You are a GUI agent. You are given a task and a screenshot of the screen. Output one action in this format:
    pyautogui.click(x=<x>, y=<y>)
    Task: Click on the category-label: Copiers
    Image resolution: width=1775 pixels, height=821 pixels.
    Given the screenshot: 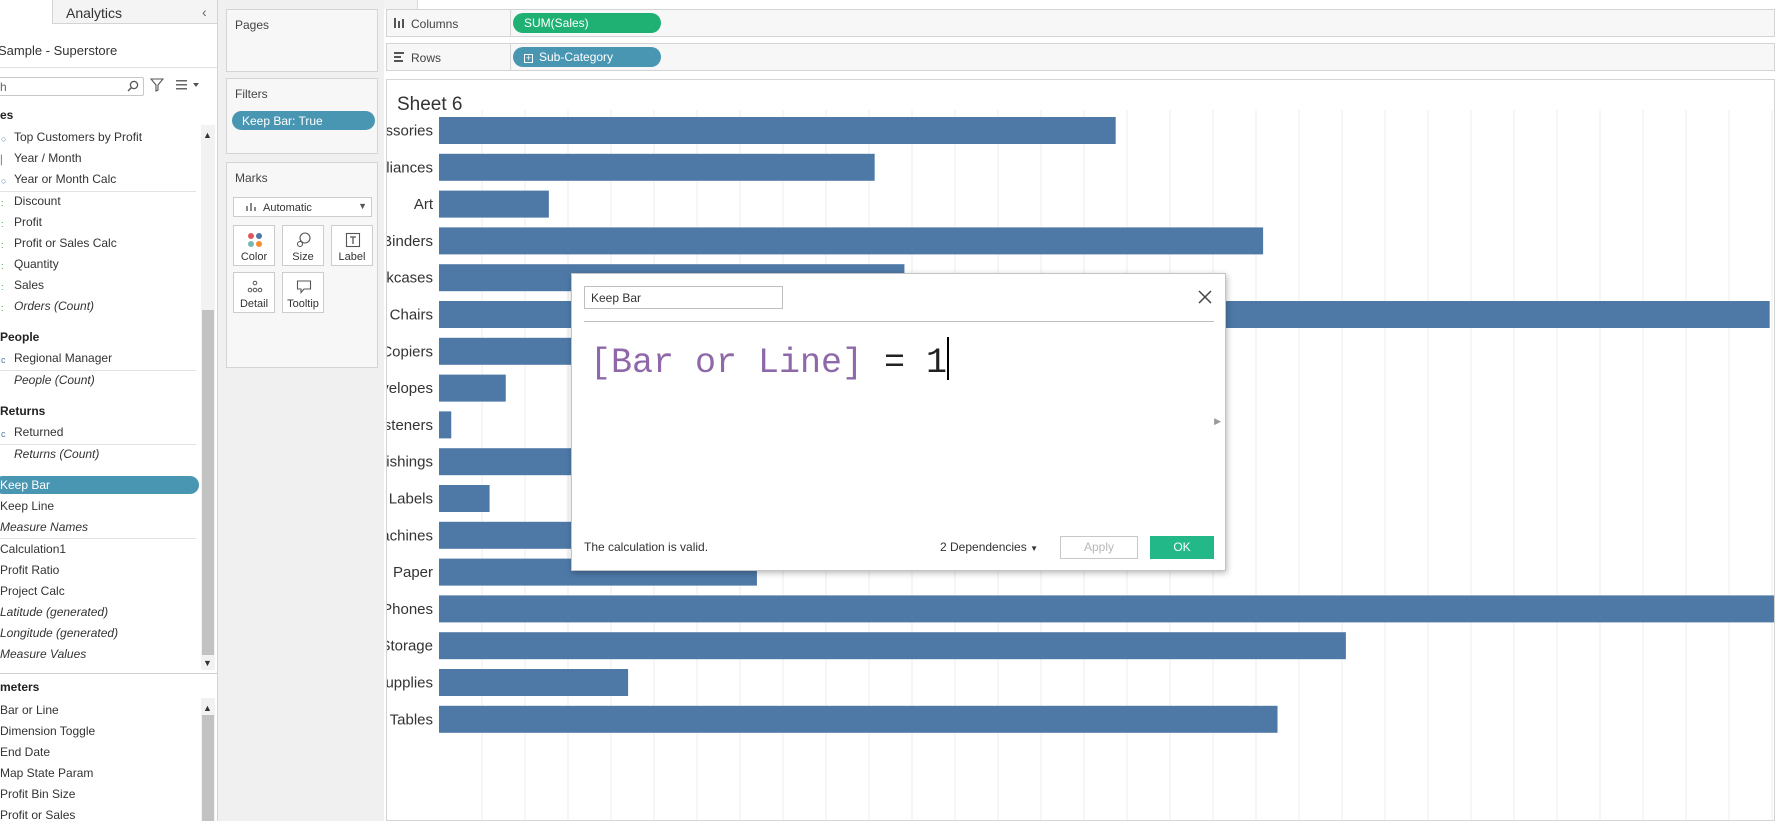 What is the action you would take?
    pyautogui.click(x=410, y=351)
    